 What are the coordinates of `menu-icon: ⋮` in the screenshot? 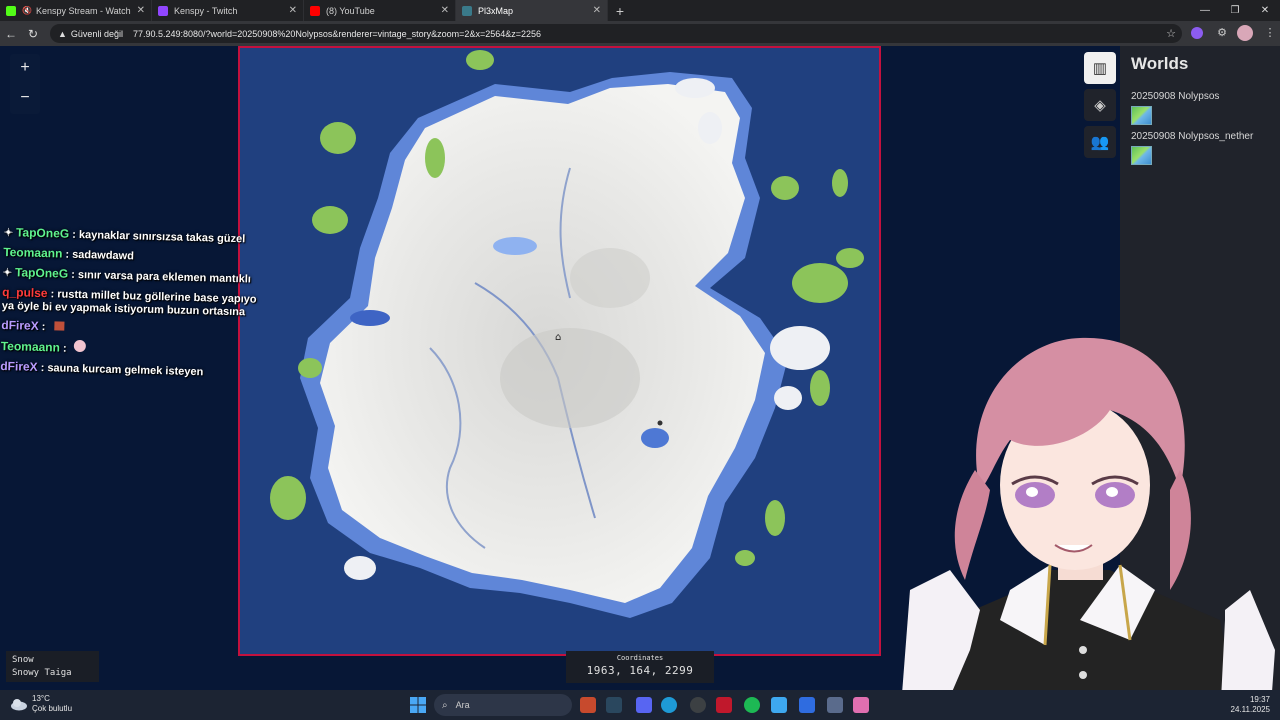 It's located at (1270, 33).